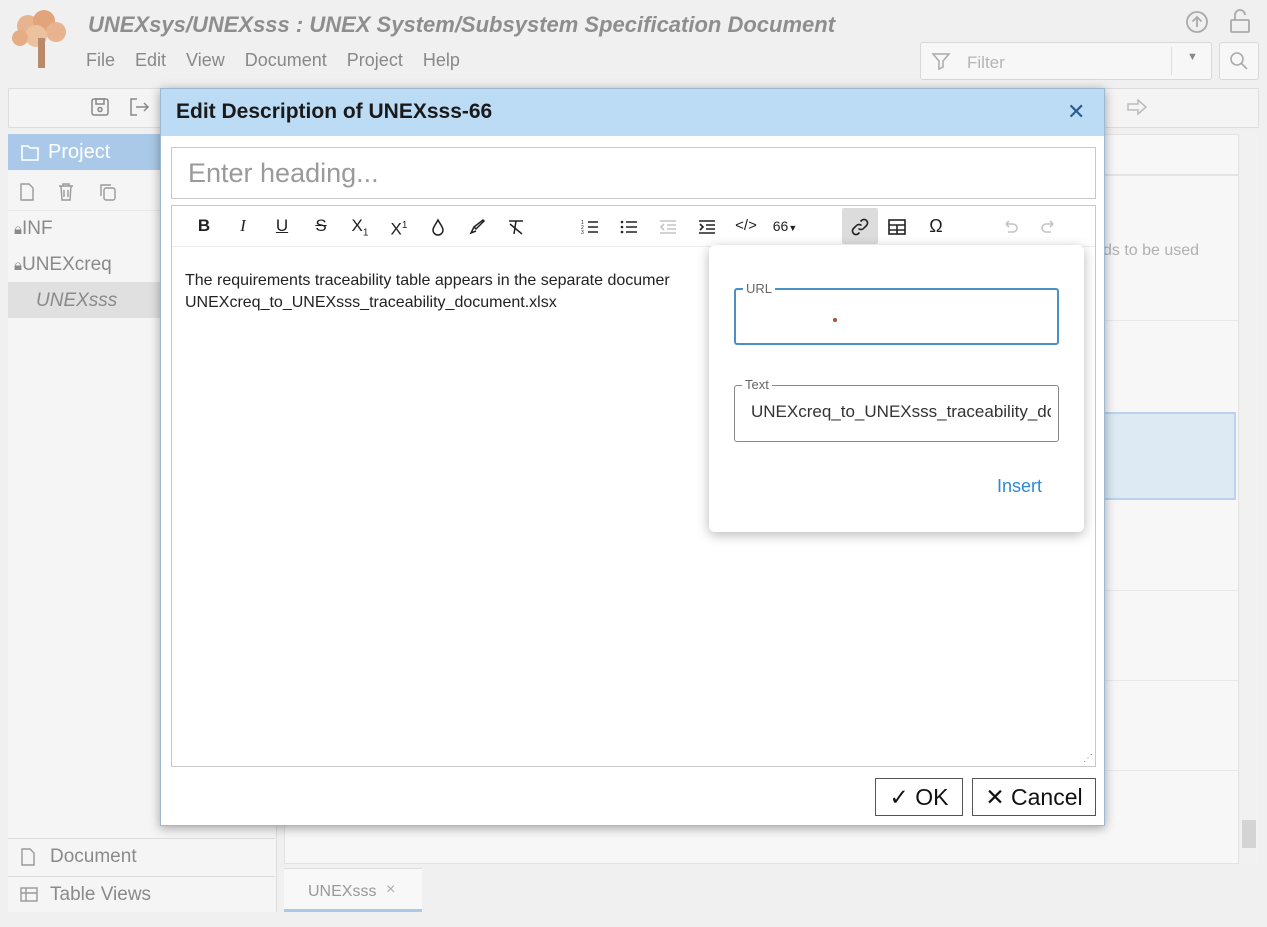 The image size is (1267, 927). What do you see at coordinates (441, 60) in the screenshot?
I see `menu-help: Help` at bounding box center [441, 60].